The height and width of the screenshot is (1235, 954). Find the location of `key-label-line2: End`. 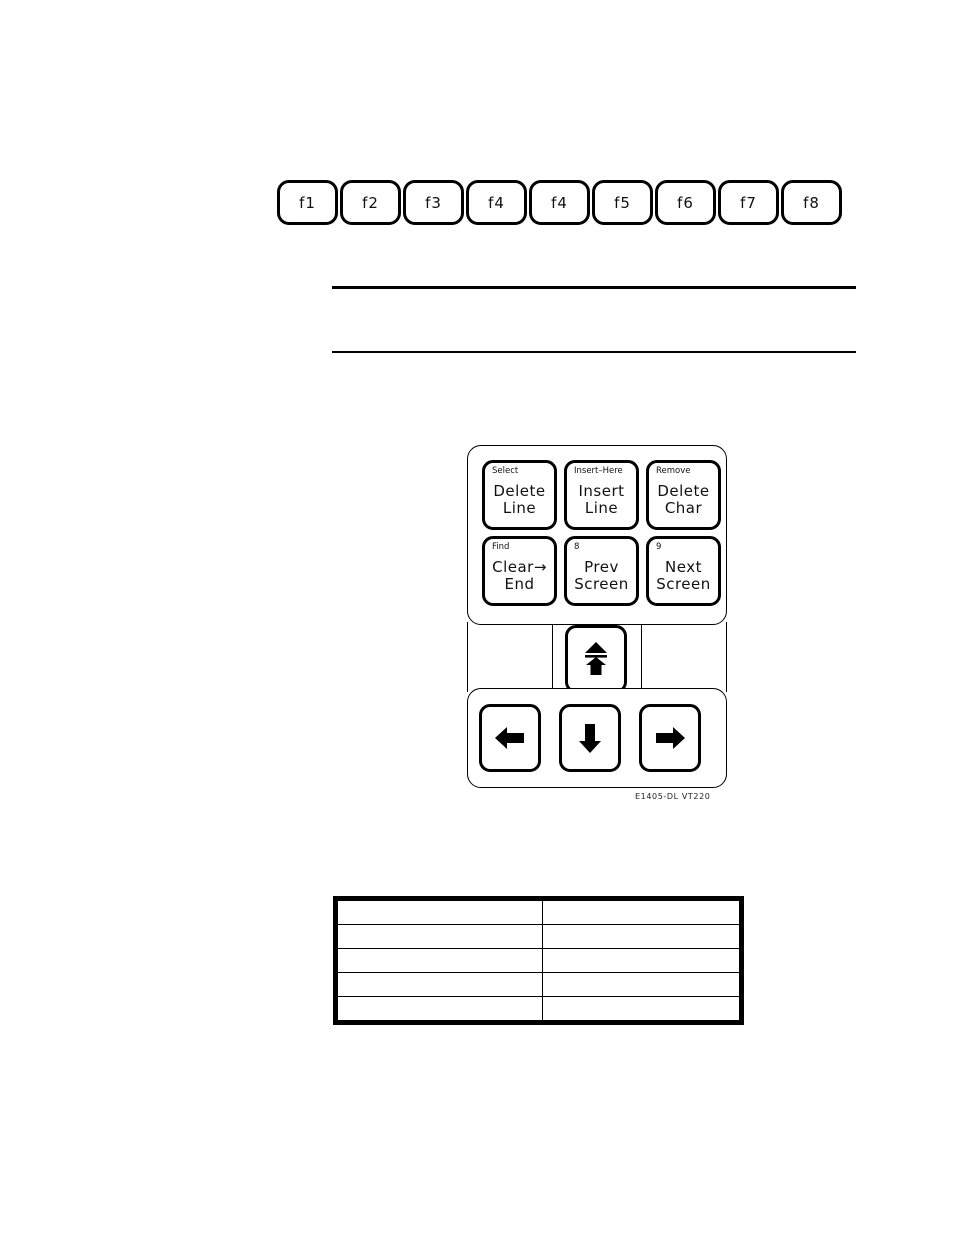

key-label-line2: End is located at coordinates (519, 583).